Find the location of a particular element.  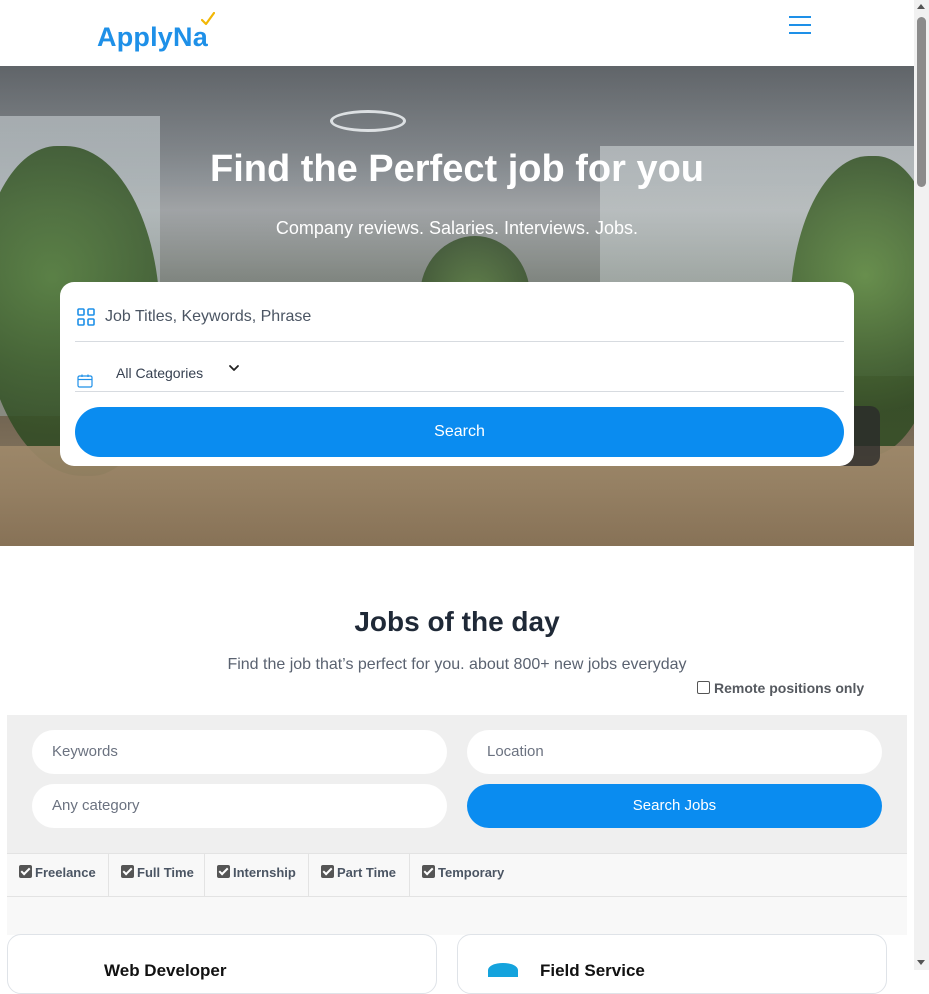

category-select: All Categories is located at coordinates (159, 373).